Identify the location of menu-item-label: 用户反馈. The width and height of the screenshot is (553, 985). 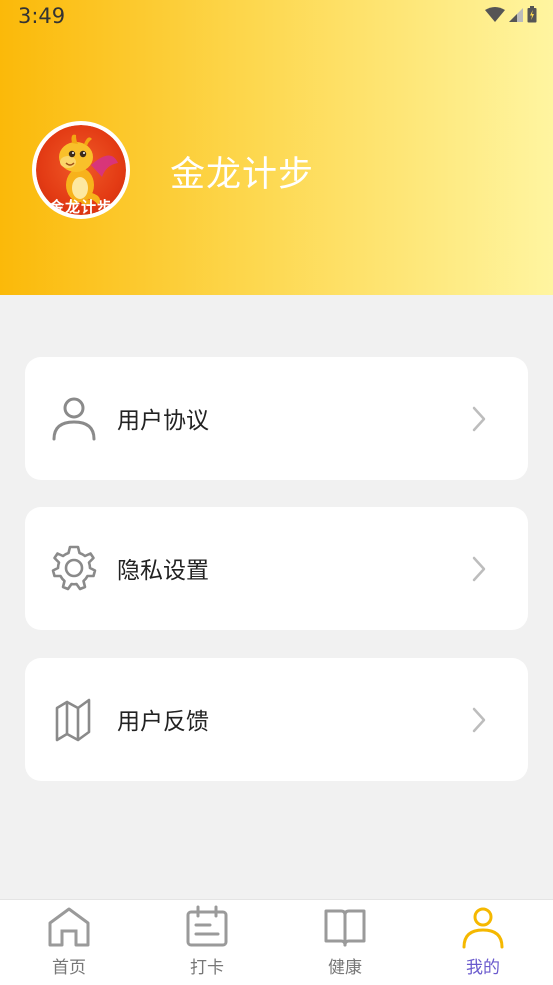
(163, 722).